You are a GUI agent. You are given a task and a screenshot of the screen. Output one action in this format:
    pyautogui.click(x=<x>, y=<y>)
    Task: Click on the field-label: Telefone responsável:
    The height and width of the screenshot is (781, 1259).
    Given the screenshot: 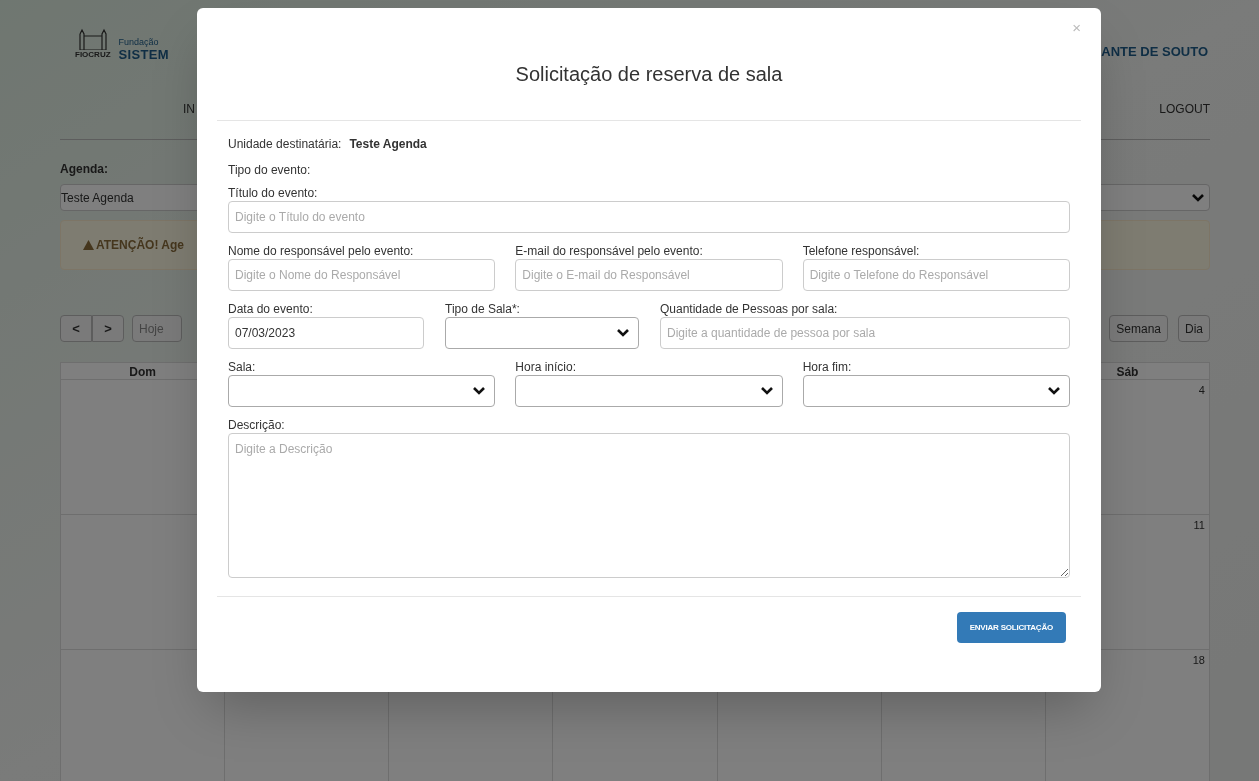 What is the action you would take?
    pyautogui.click(x=861, y=249)
    